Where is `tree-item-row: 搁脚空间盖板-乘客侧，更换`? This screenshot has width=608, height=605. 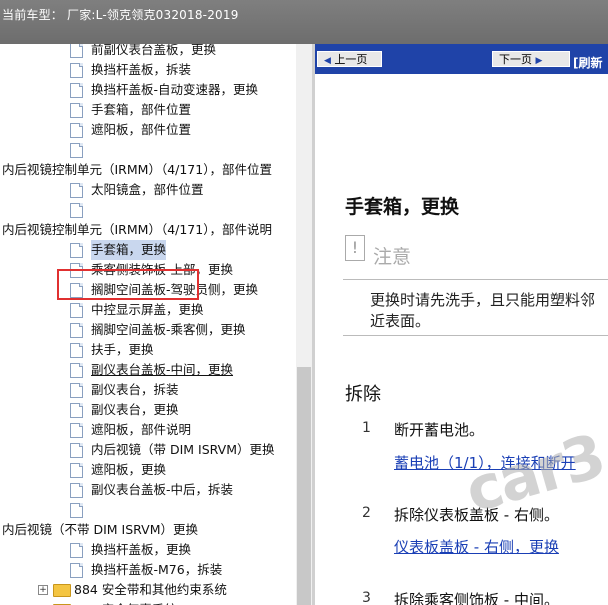 tree-item-row: 搁脚空间盖板-乘客侧，更换 is located at coordinates (148, 330).